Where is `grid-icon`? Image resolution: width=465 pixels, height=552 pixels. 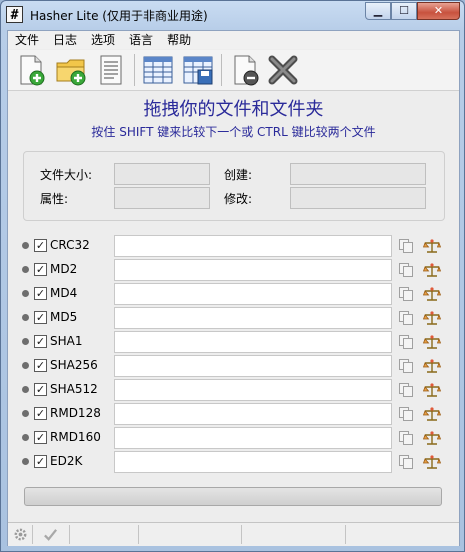
grid-icon is located at coordinates (158, 70).